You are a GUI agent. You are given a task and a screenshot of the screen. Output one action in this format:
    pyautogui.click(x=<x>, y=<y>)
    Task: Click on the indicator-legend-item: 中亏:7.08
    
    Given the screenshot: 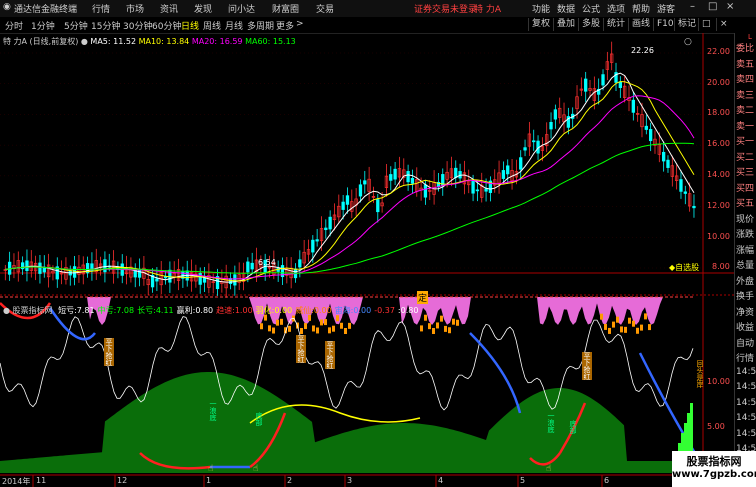 What is the action you would take?
    pyautogui.click(x=116, y=310)
    